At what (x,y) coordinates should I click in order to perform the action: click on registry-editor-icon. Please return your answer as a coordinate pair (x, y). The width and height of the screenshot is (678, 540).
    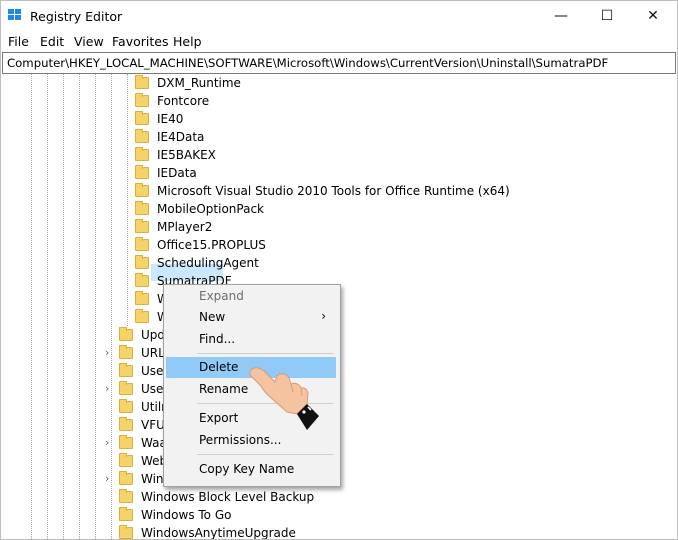
    Looking at the image, I should click on (16, 16).